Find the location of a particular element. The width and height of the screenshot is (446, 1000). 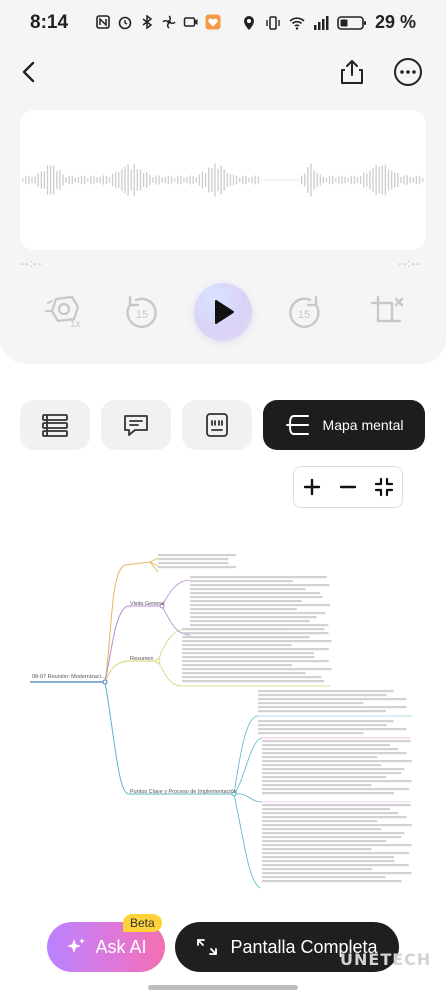

battery-percent: 29 % is located at coordinates (395, 22).